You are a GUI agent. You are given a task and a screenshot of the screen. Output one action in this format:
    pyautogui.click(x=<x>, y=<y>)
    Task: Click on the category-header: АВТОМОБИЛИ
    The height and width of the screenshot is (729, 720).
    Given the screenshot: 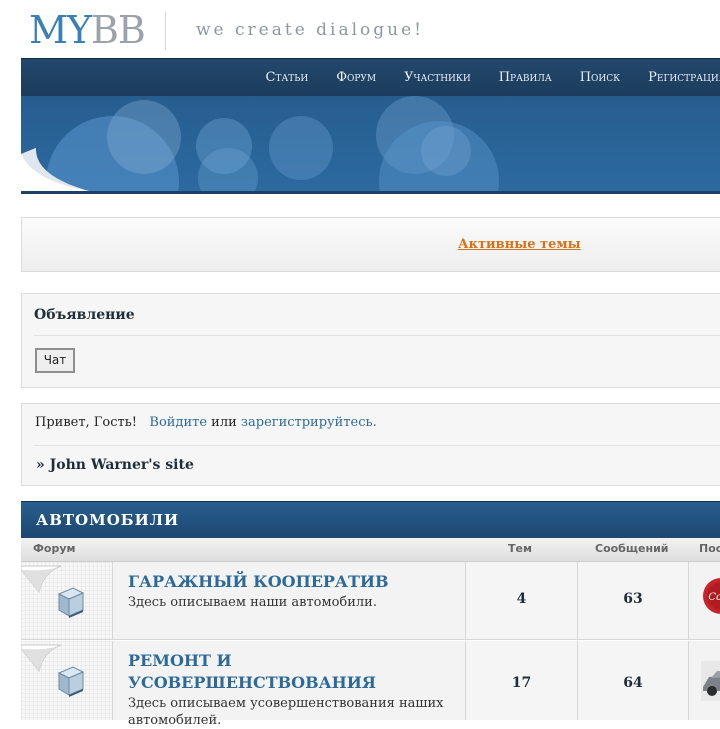 What is the action you would take?
    pyautogui.click(x=370, y=520)
    